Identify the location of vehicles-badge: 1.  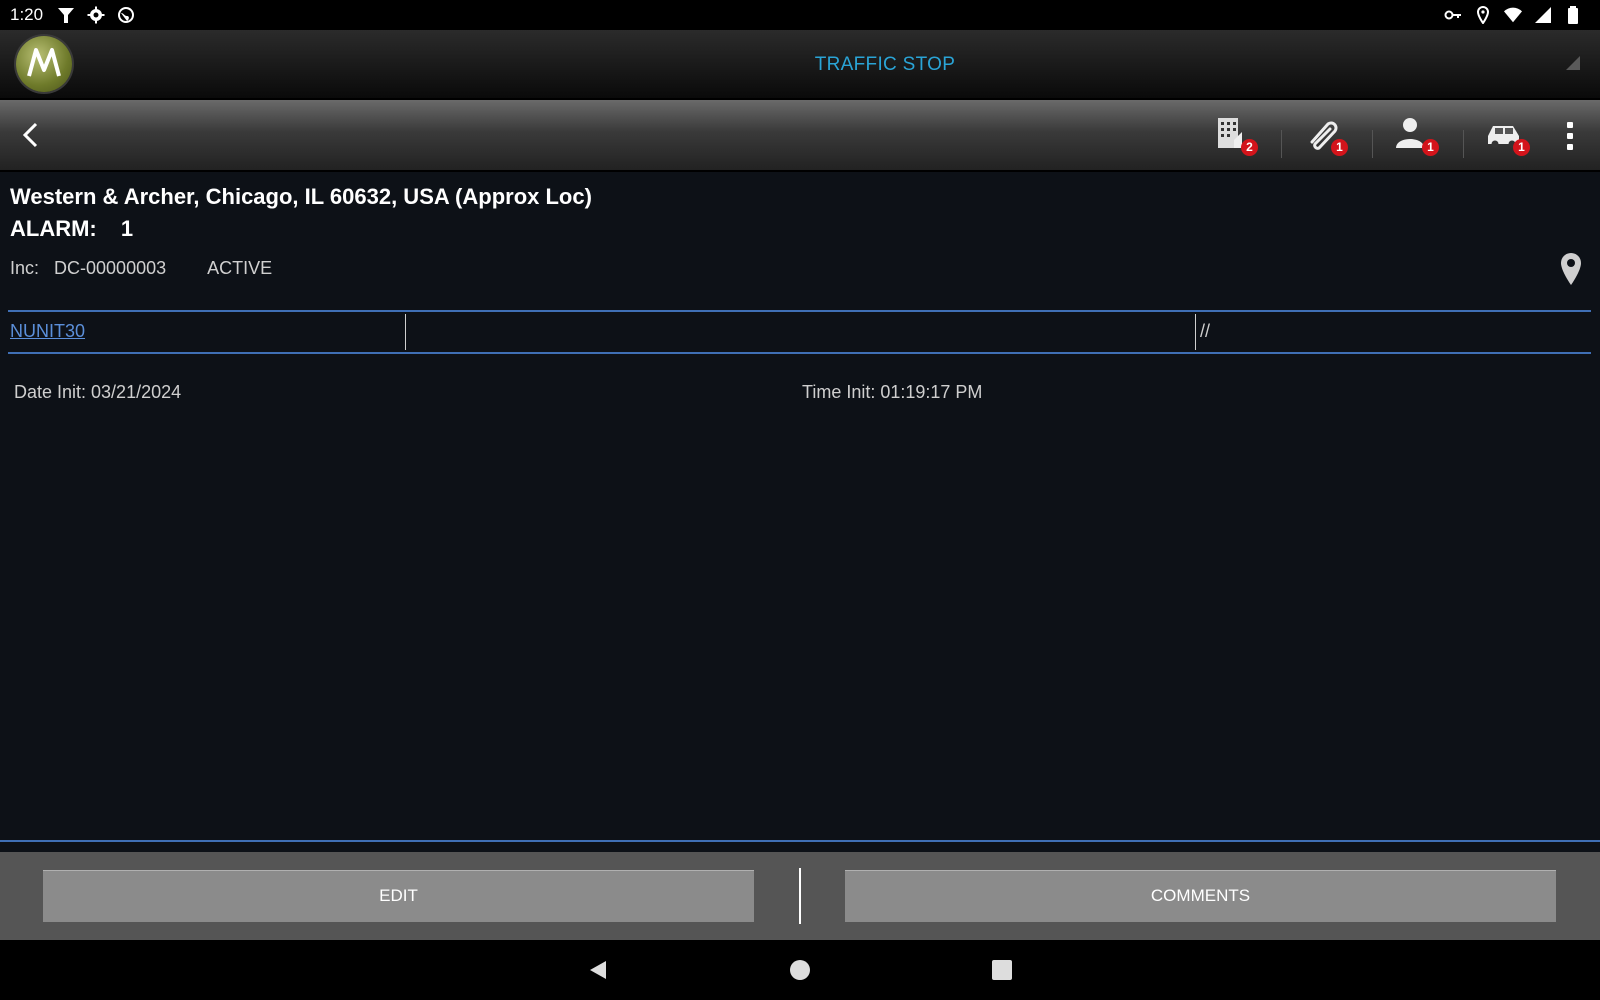
(1521, 147).